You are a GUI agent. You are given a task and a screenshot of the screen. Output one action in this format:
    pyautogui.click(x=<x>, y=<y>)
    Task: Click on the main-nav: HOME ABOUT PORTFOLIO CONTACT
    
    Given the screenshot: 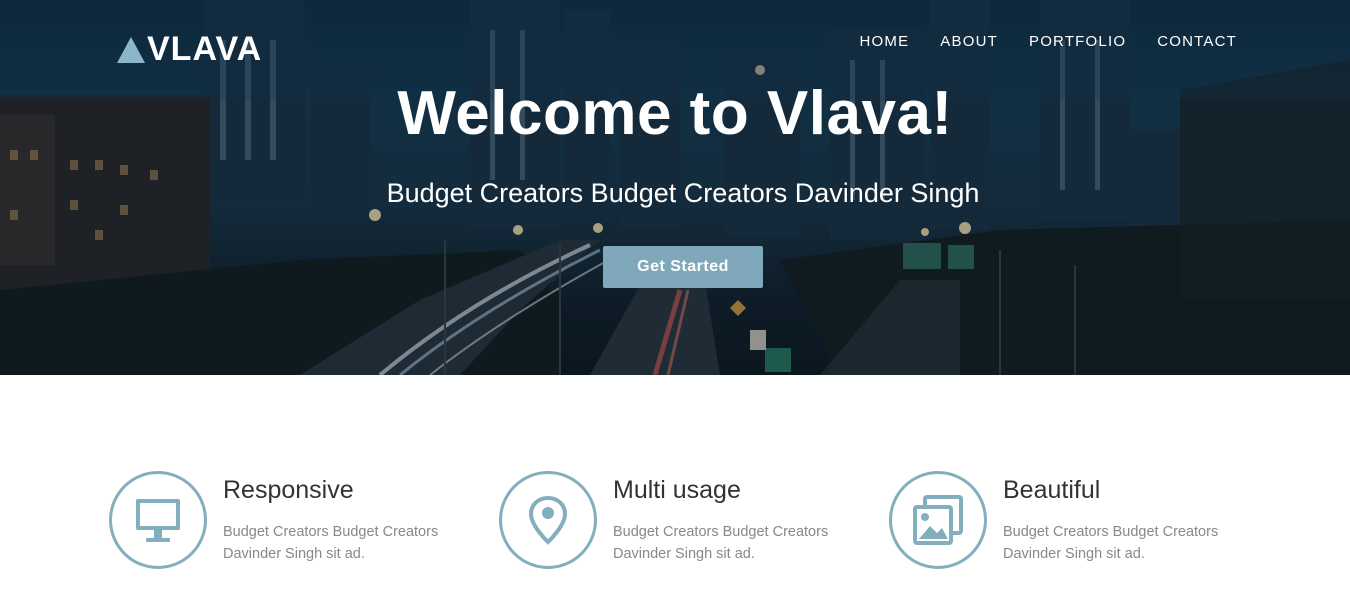 What is the action you would take?
    pyautogui.click(x=1048, y=42)
    